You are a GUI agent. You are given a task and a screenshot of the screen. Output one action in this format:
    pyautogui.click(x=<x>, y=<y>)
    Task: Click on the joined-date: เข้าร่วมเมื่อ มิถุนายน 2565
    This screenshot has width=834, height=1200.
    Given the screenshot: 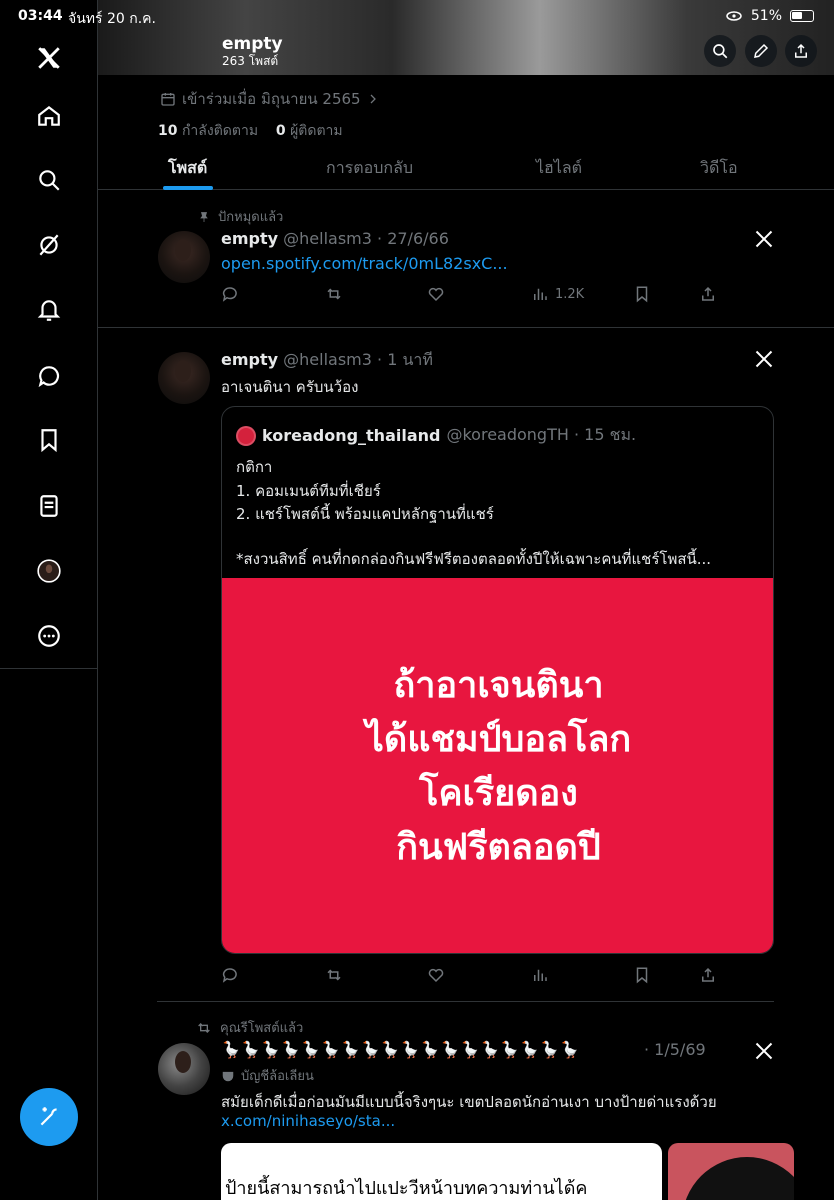 What is the action you would take?
    pyautogui.click(x=269, y=99)
    